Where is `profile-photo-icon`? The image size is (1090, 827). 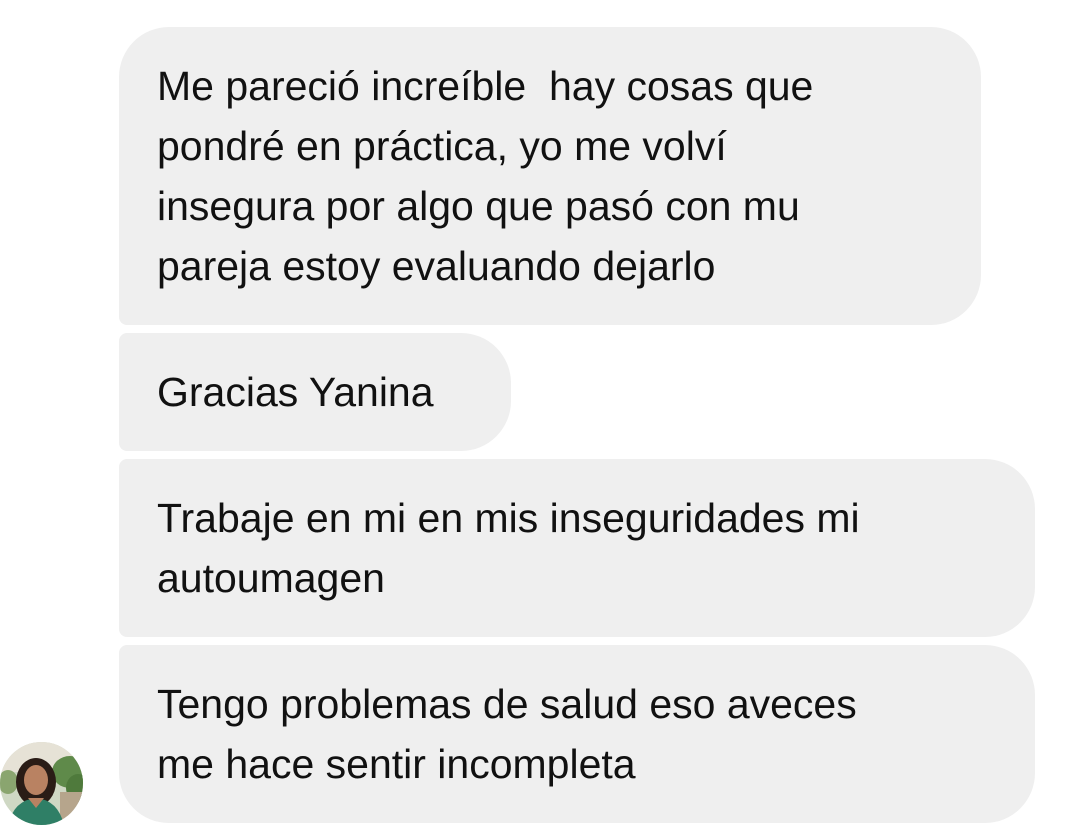
profile-photo-icon is located at coordinates (41, 783).